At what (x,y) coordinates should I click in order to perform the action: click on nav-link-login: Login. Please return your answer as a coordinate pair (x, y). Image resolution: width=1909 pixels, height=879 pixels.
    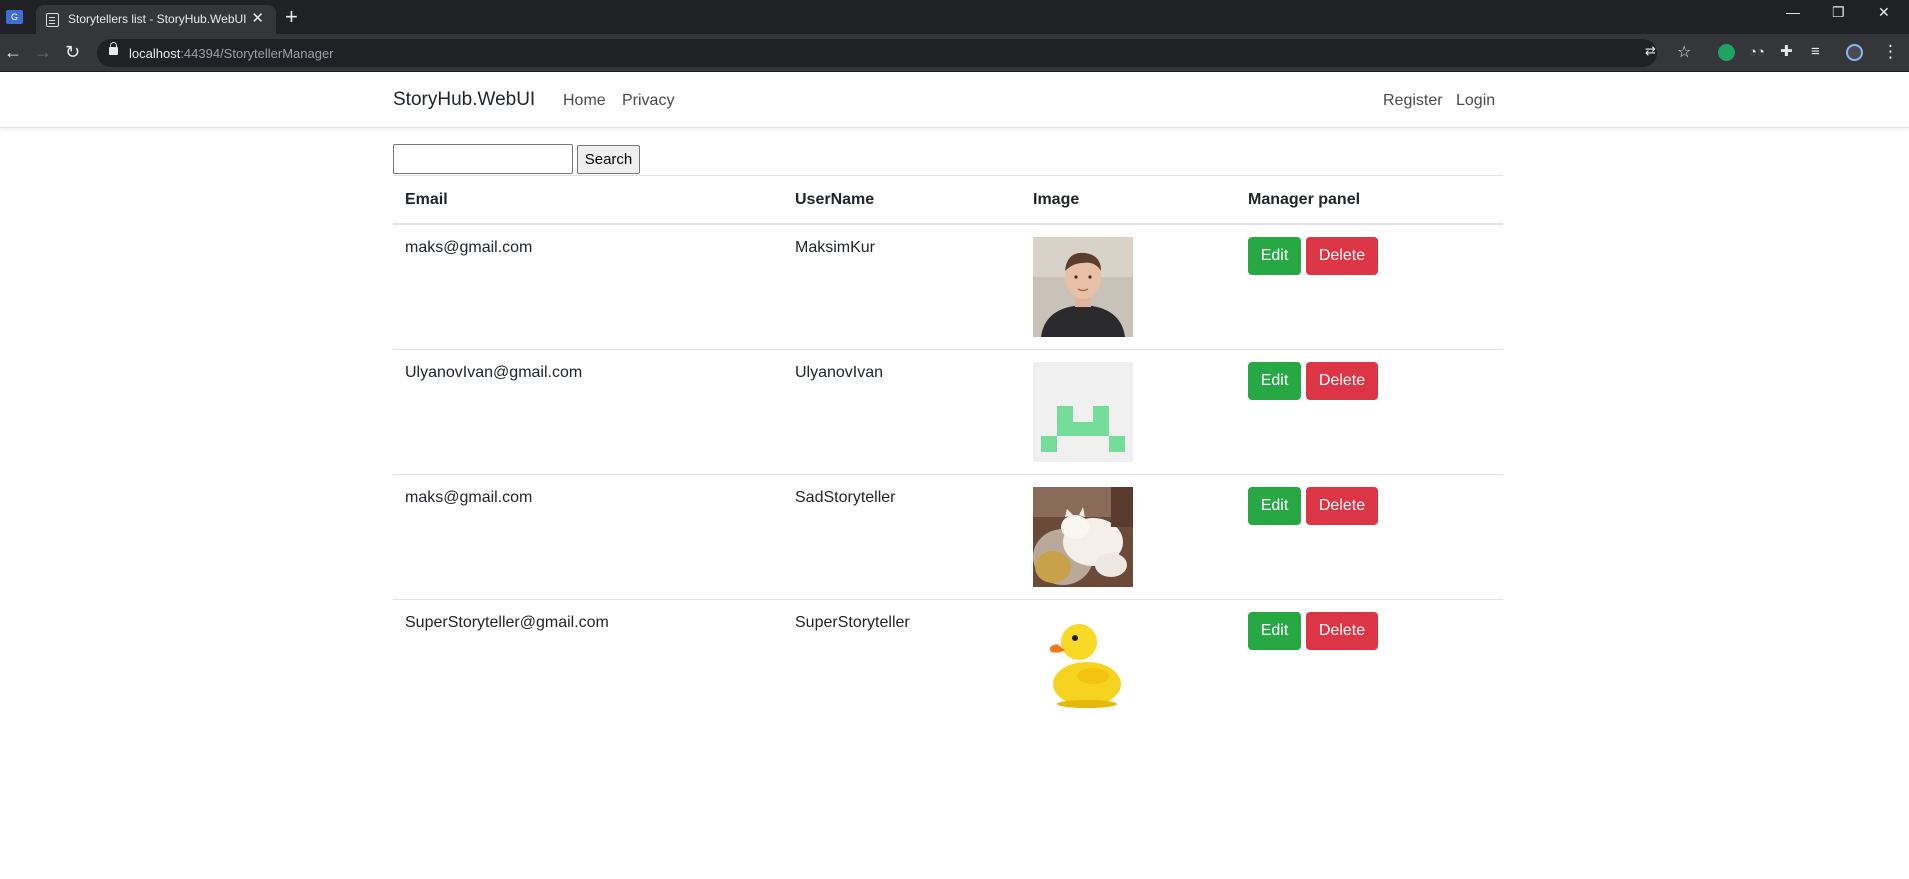
    Looking at the image, I should click on (1475, 101).